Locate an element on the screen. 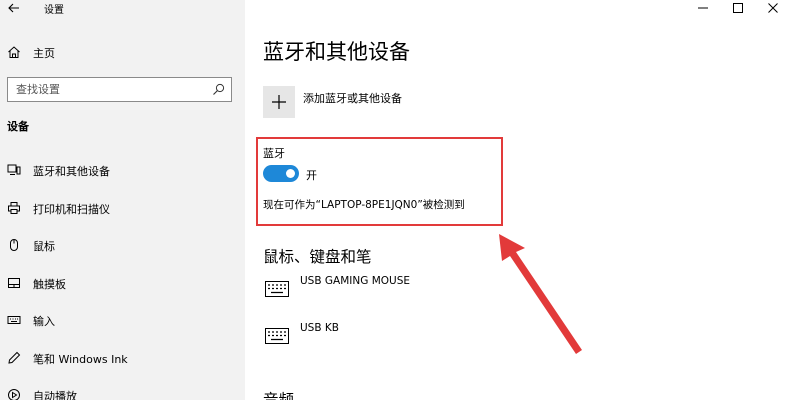 This screenshot has height=400, width=786. sidebar-item-pen: 笔和 Windows Ink is located at coordinates (122, 359).